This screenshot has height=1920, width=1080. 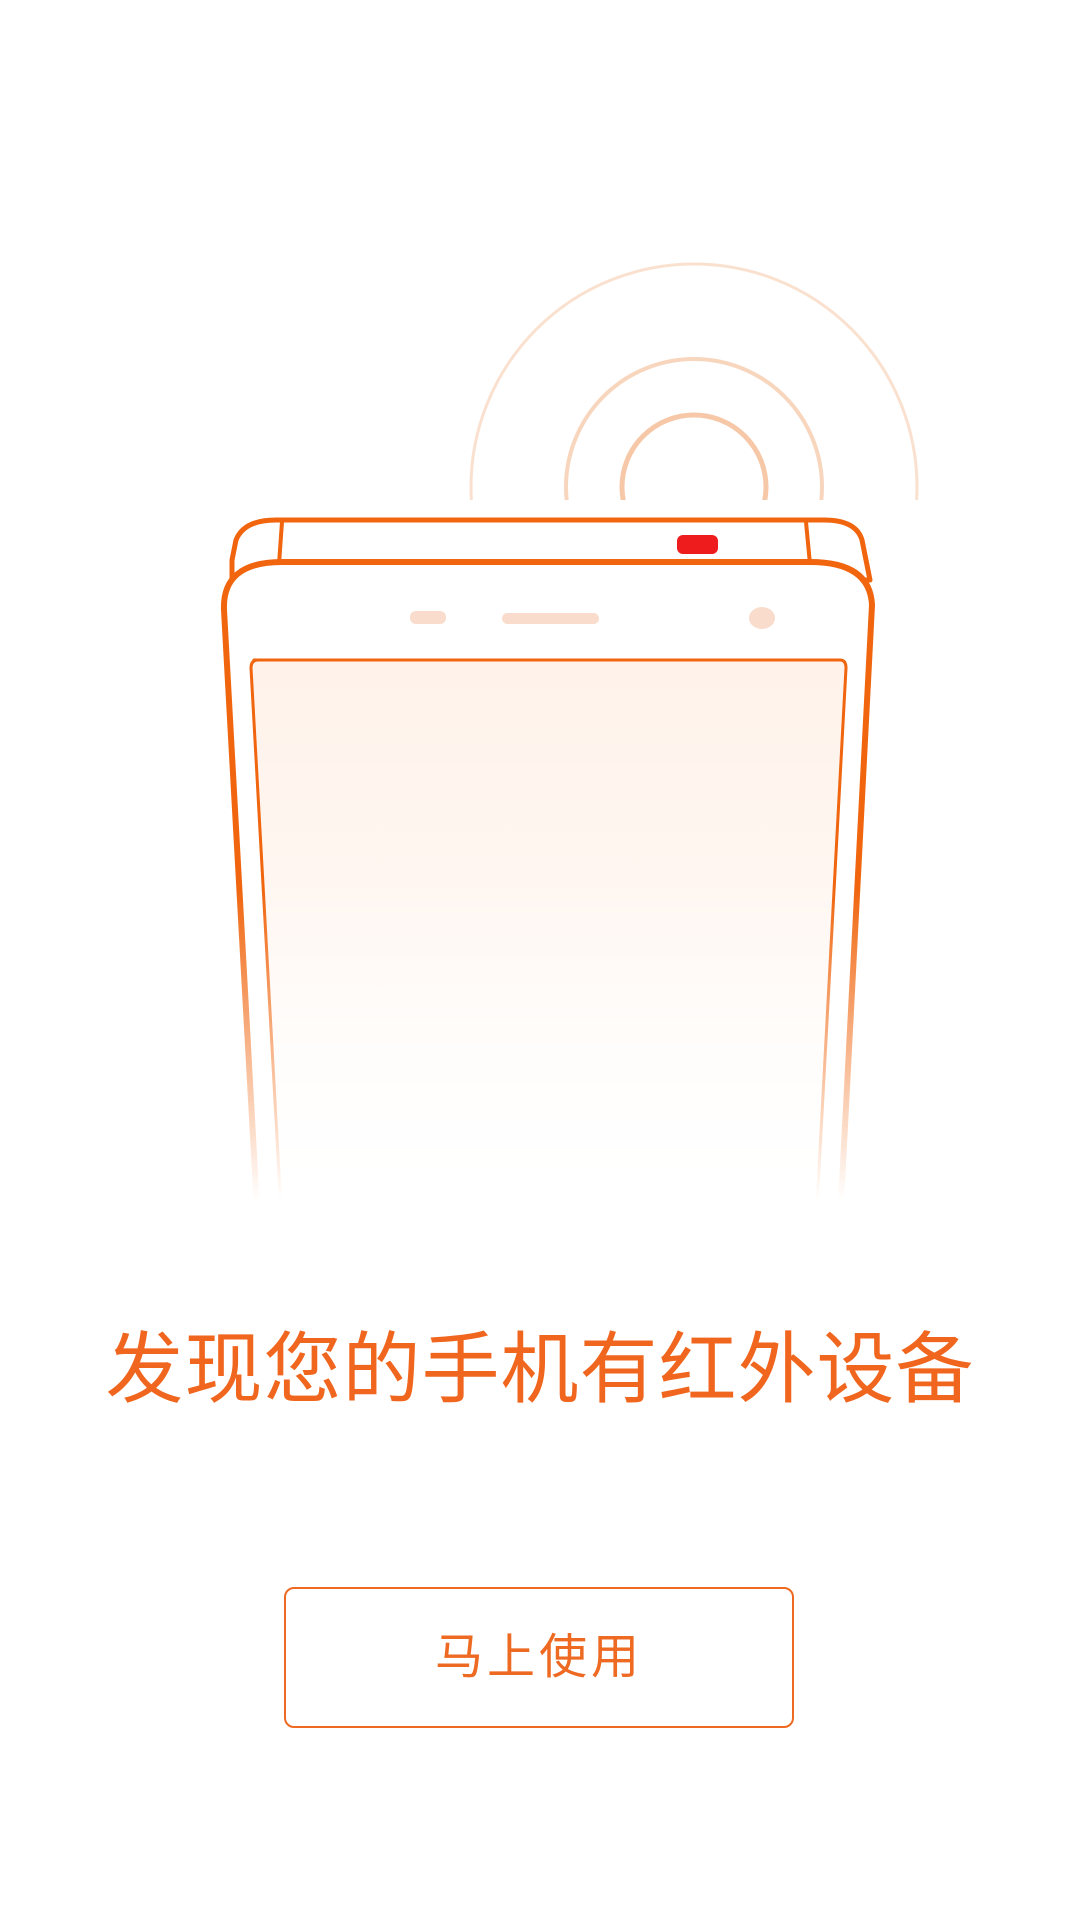 What do you see at coordinates (762, 618) in the screenshot?
I see `front-camera` at bounding box center [762, 618].